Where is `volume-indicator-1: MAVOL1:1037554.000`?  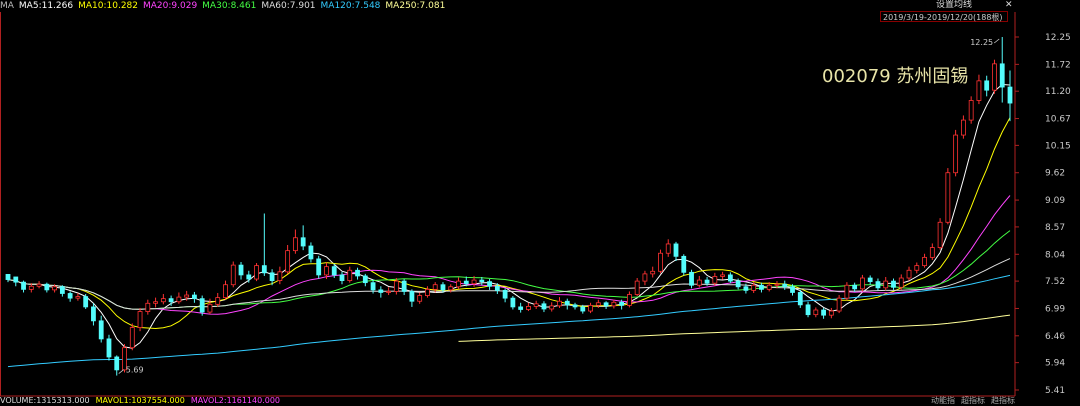 volume-indicator-1: MAVOL1:1037554.000 is located at coordinates (140, 400).